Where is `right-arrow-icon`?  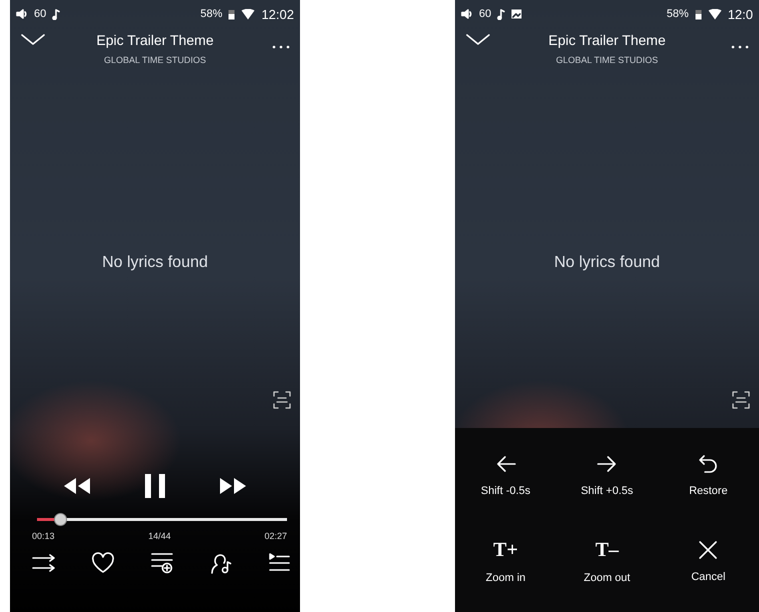
right-arrow-icon is located at coordinates (607, 464).